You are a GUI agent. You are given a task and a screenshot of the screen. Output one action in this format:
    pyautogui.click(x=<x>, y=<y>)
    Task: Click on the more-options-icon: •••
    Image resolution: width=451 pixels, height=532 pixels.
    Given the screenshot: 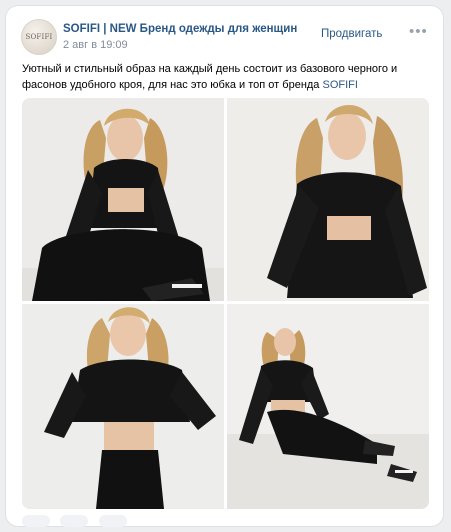 What is the action you would take?
    pyautogui.click(x=418, y=31)
    